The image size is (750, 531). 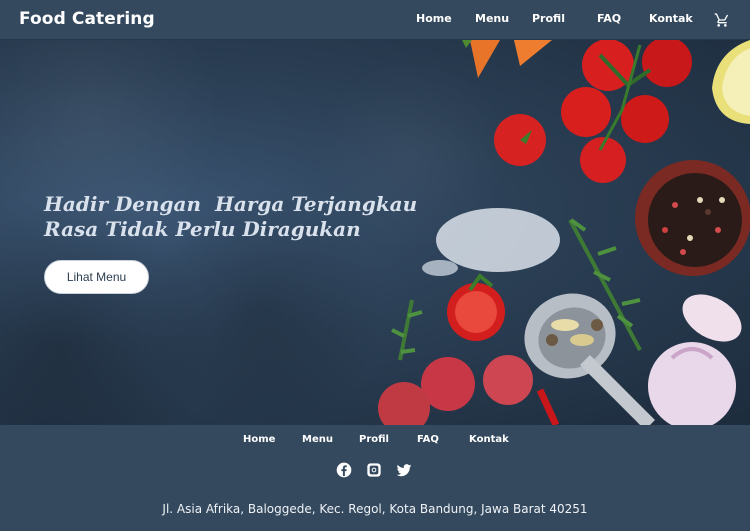 I want to click on facebook-icon, so click(x=344, y=470).